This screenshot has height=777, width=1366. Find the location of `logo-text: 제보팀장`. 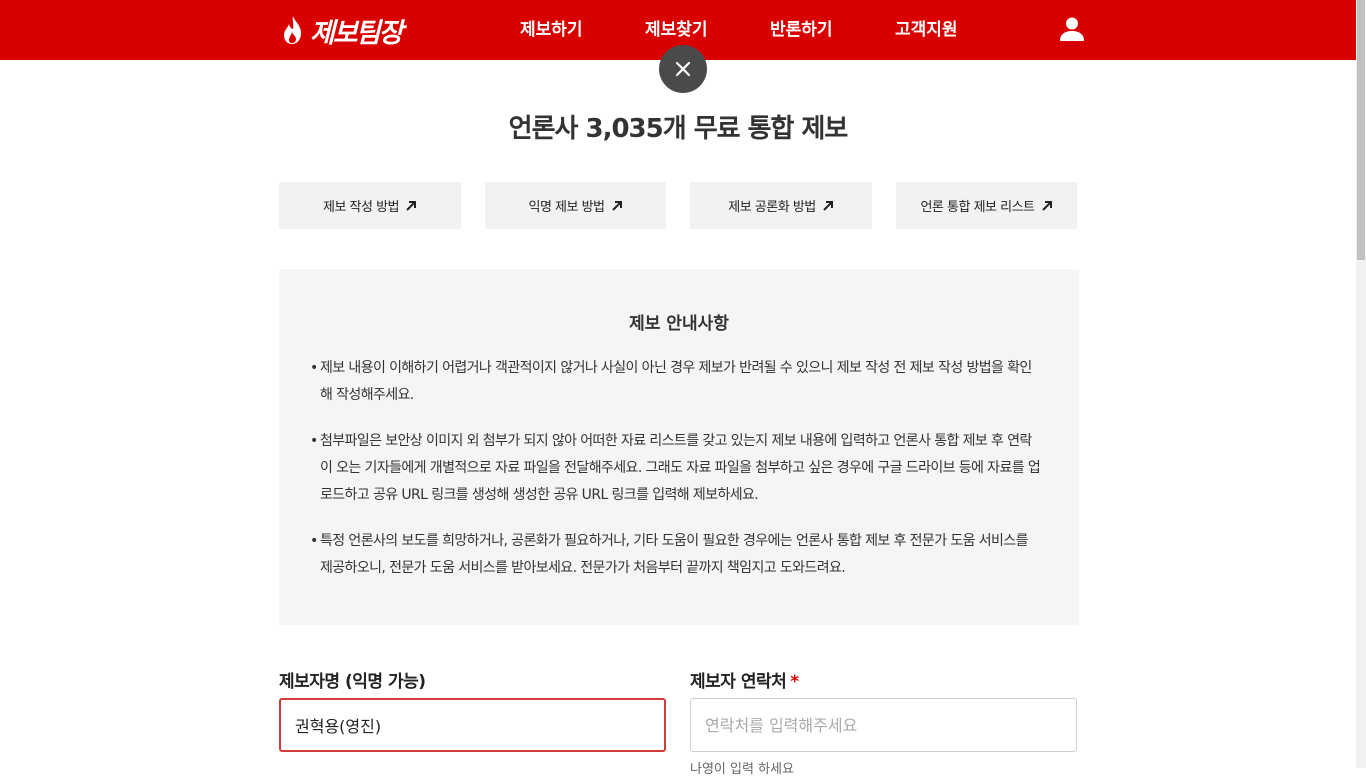

logo-text: 제보팀장 is located at coordinates (356, 33).